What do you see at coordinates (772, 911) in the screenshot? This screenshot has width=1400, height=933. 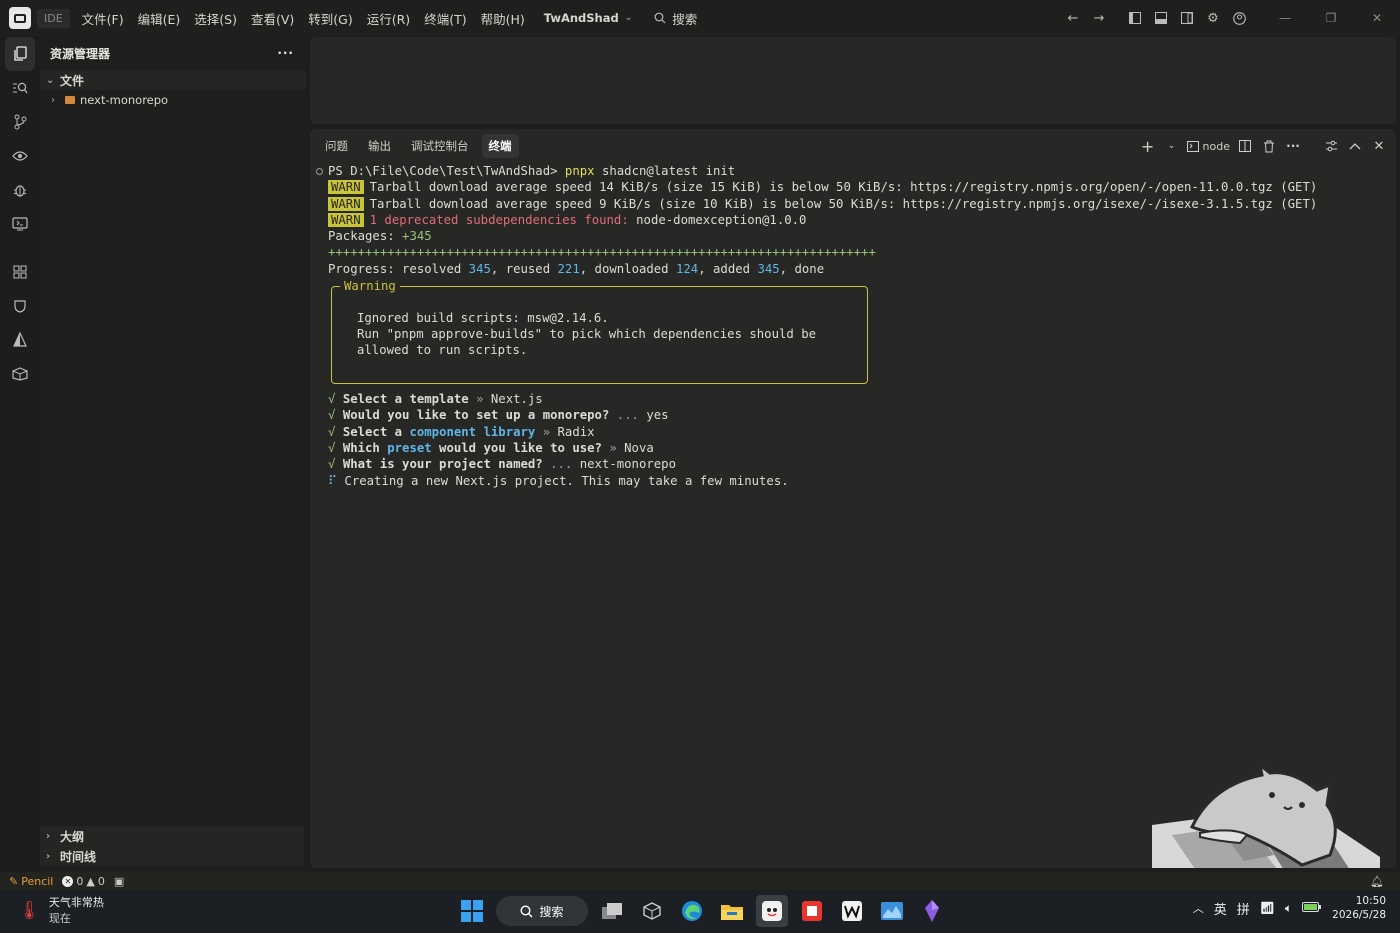 I see `ide-app-icon` at bounding box center [772, 911].